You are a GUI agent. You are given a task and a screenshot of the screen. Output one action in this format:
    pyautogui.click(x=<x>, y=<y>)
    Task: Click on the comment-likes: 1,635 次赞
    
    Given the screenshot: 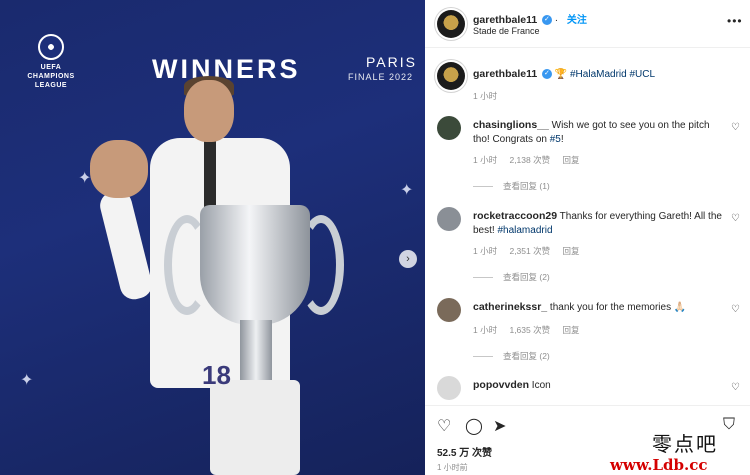 What is the action you would take?
    pyautogui.click(x=529, y=330)
    